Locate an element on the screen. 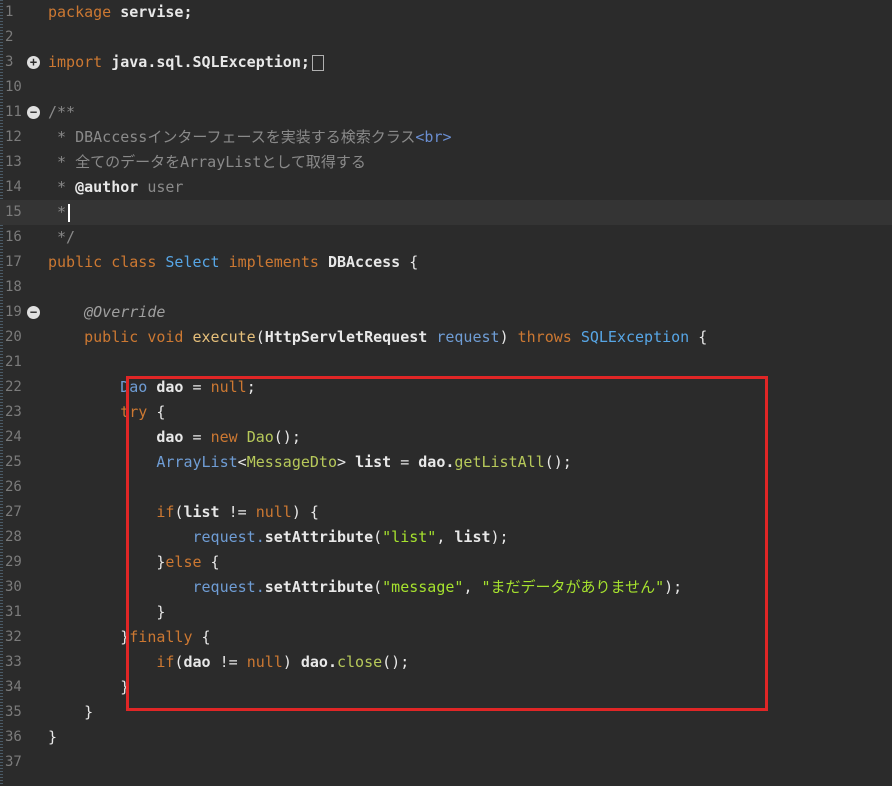 Image resolution: width=892 pixels, height=786 pixels. code-token: if is located at coordinates (165, 512).